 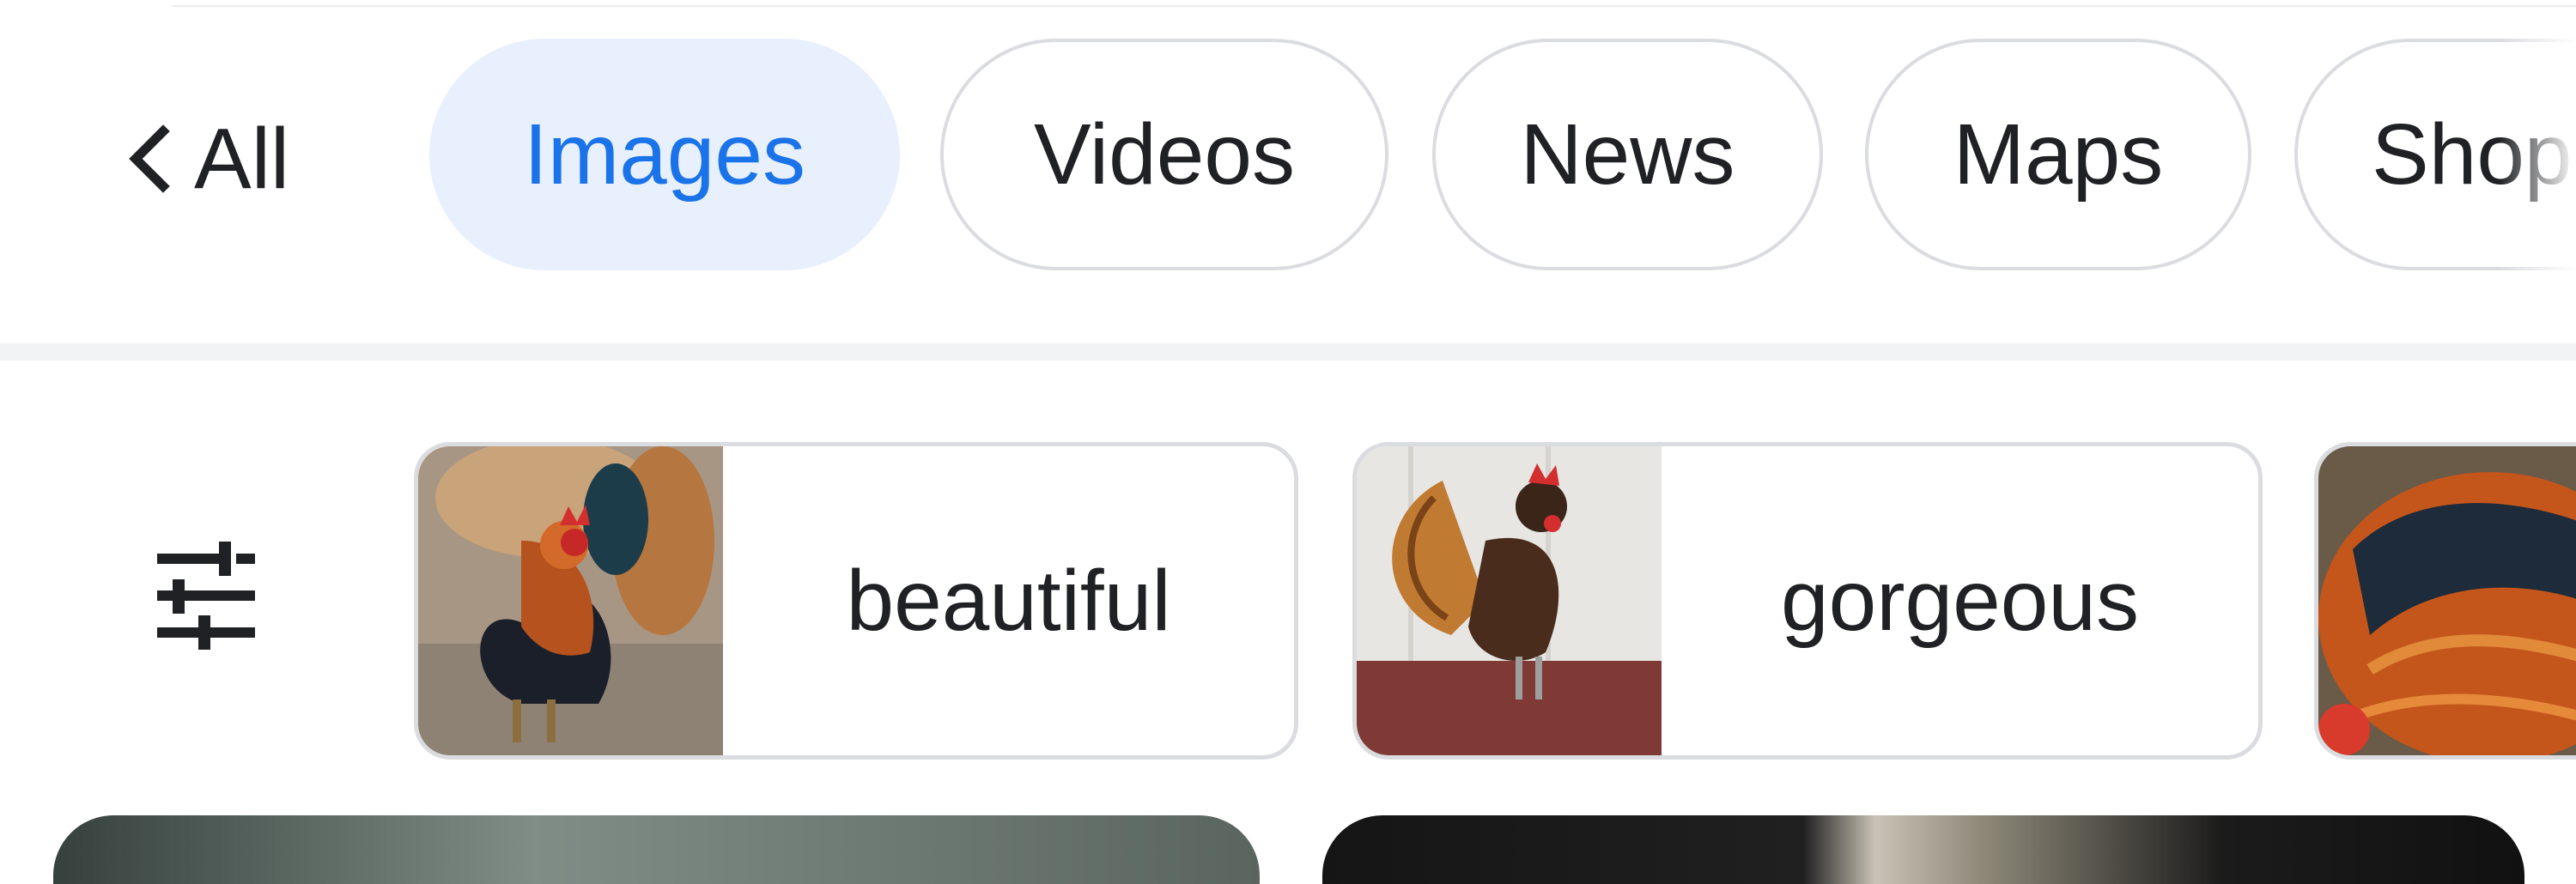 I want to click on refinement-chip-gorgeous: gorgeous, so click(x=1807, y=601).